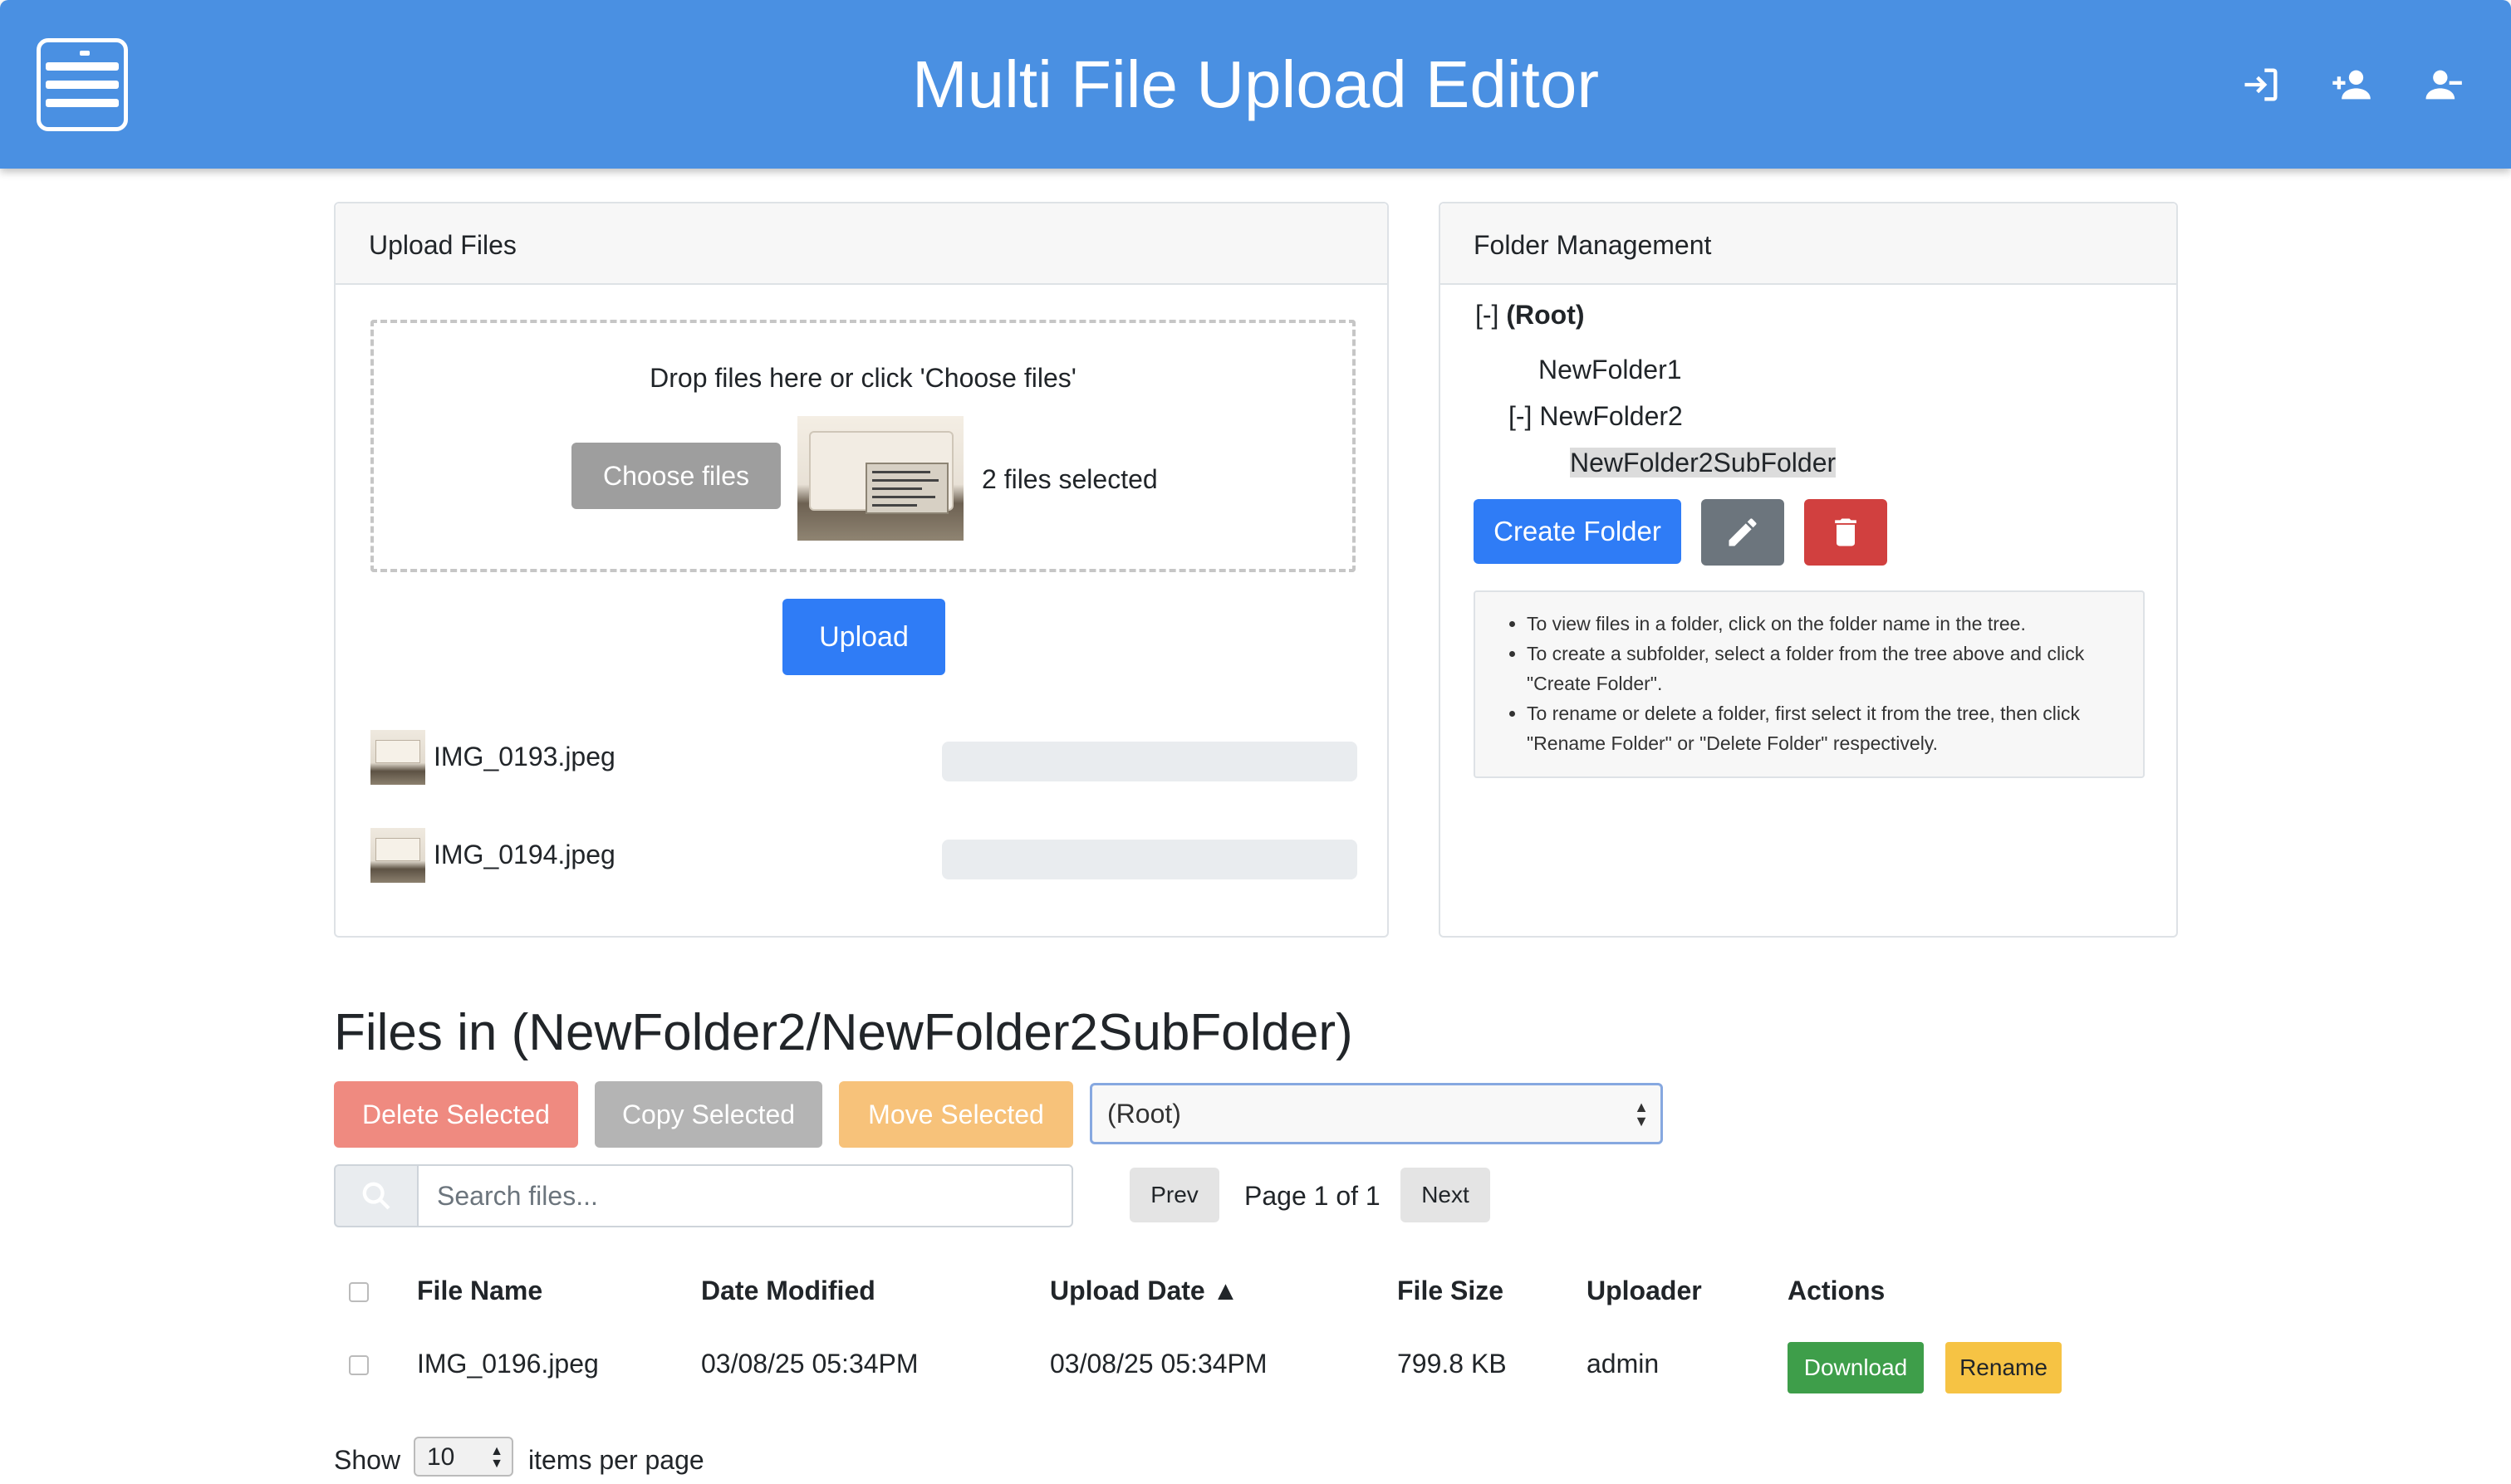 This screenshot has height=1484, width=2511. I want to click on tree-root: [-] (Root), so click(1530, 315).